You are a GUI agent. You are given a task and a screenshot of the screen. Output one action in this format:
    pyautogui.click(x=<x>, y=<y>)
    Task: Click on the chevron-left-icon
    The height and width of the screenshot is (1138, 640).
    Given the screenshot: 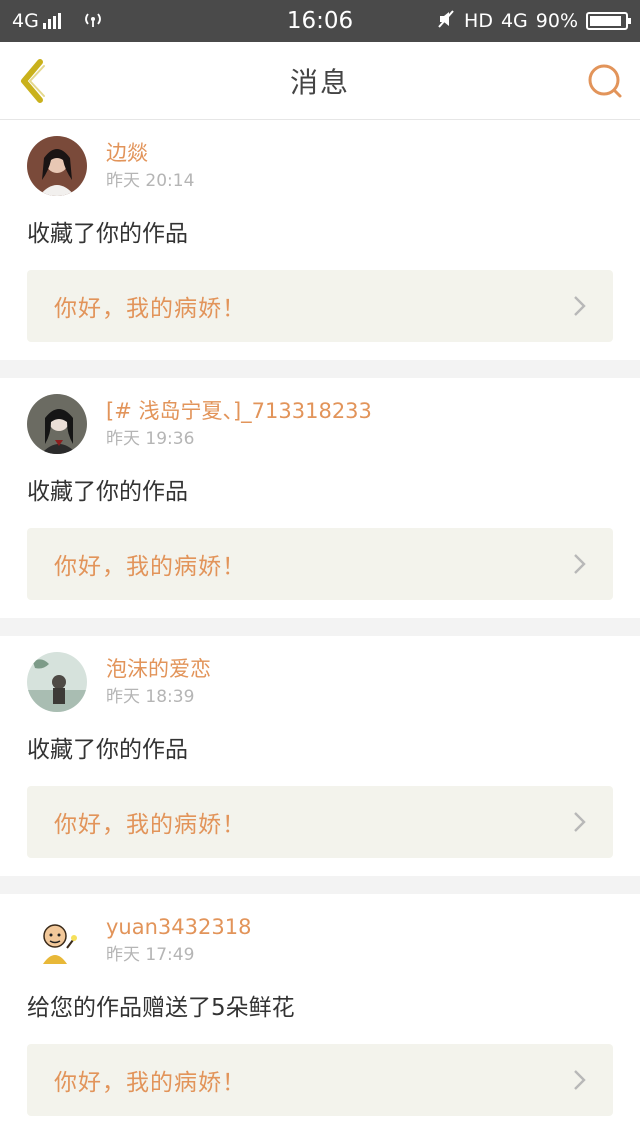 What is the action you would take?
    pyautogui.click(x=33, y=81)
    